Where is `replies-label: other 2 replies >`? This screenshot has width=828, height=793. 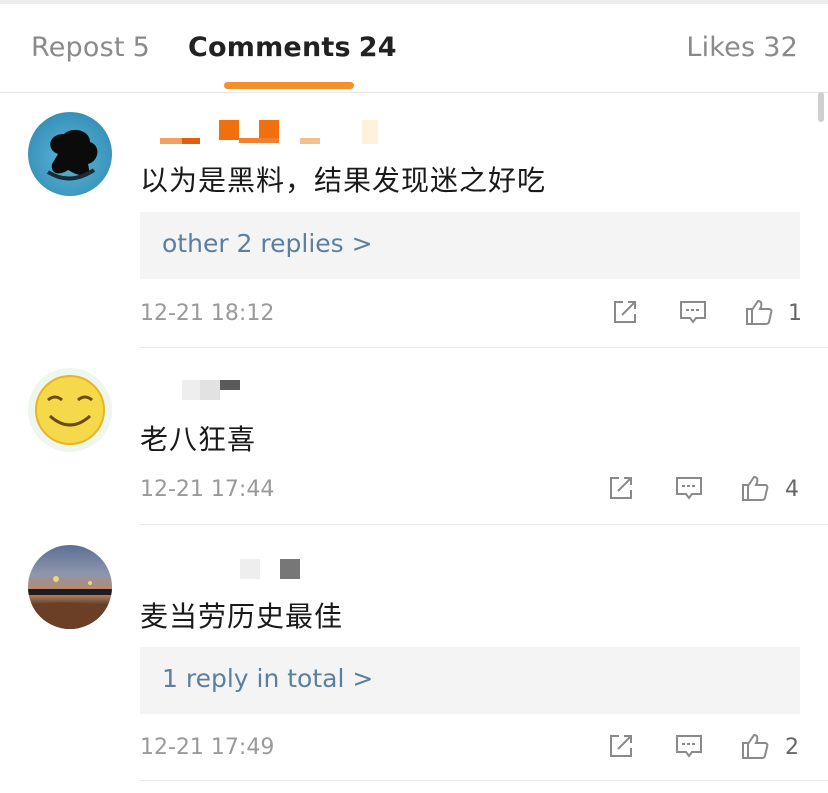 replies-label: other 2 replies > is located at coordinates (267, 243).